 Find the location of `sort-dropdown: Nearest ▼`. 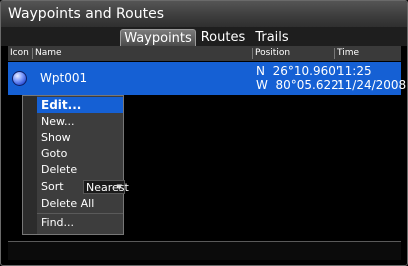

sort-dropdown: Nearest ▼ is located at coordinates (106, 187).